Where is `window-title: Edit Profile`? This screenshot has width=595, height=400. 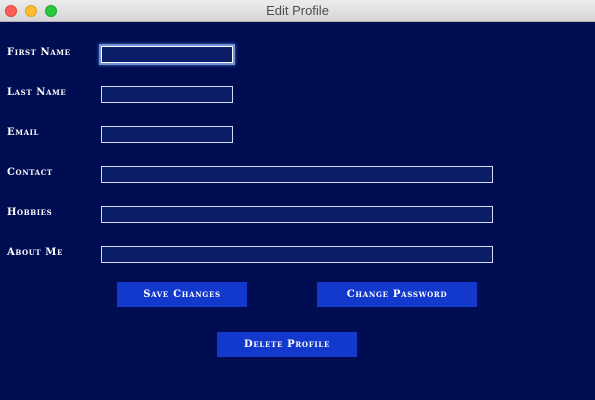
window-title: Edit Profile is located at coordinates (297, 10).